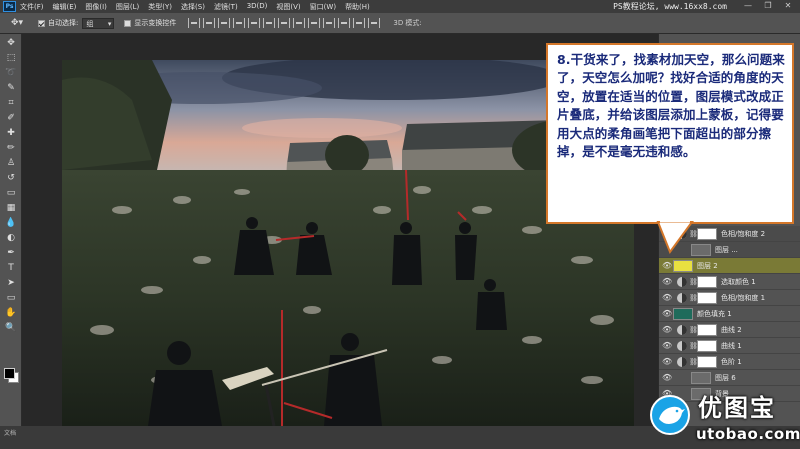  What do you see at coordinates (344, 23) in the screenshot?
I see `distribute-hcenter-icon` at bounding box center [344, 23].